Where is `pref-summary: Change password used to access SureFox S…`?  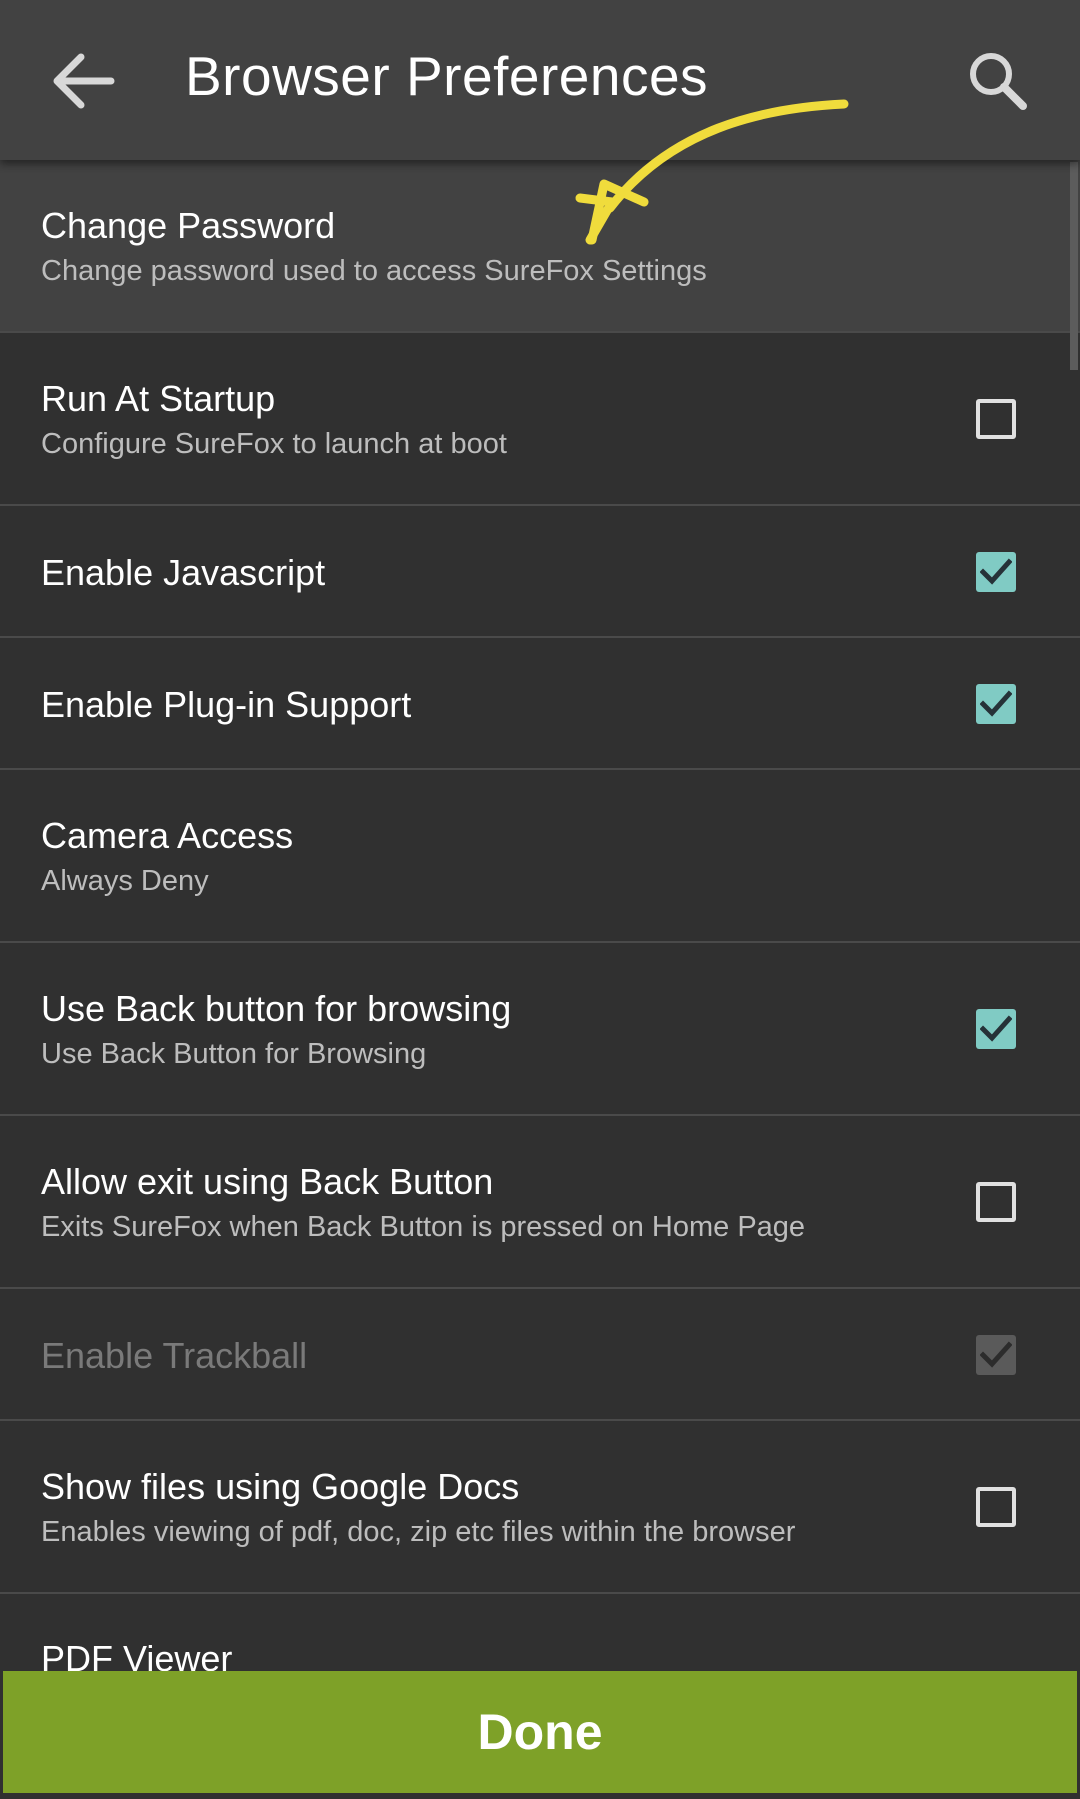 pref-summary: Change password used to access SureFox S… is located at coordinates (374, 271).